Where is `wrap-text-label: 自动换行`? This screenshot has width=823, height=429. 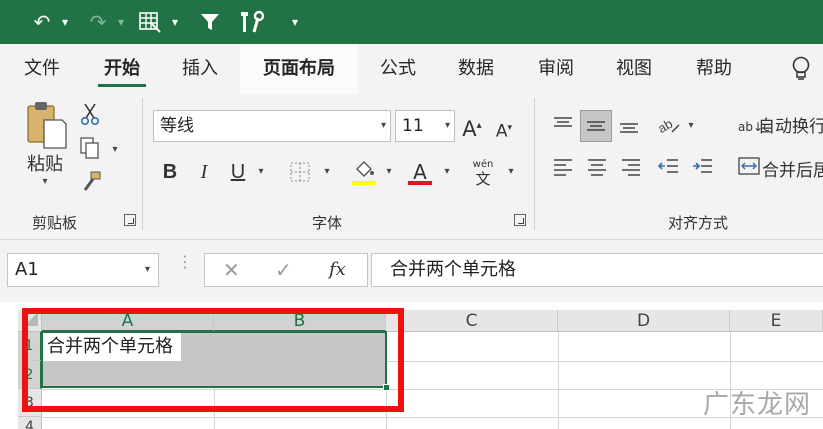
wrap-text-label: 自动换行 is located at coordinates (790, 127).